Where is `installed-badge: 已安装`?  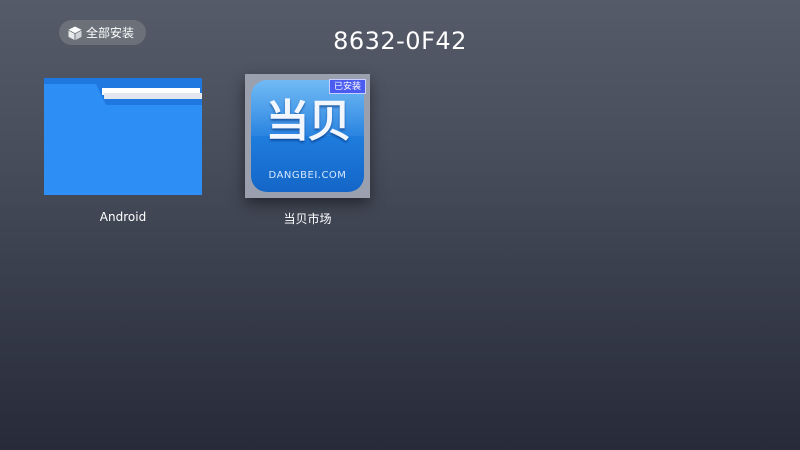
installed-badge: 已安装 is located at coordinates (347, 86).